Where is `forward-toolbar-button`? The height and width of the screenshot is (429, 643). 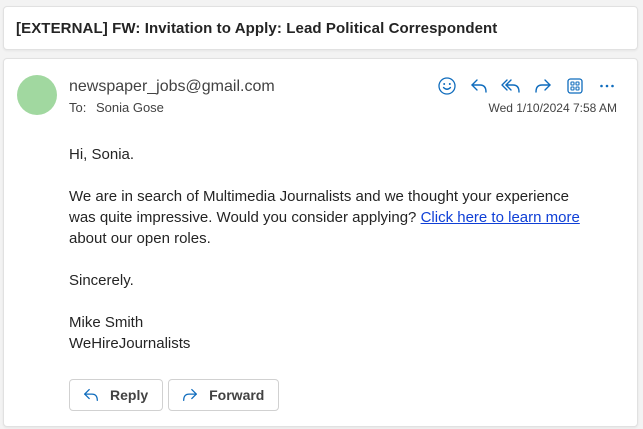
forward-toolbar-button is located at coordinates (543, 86).